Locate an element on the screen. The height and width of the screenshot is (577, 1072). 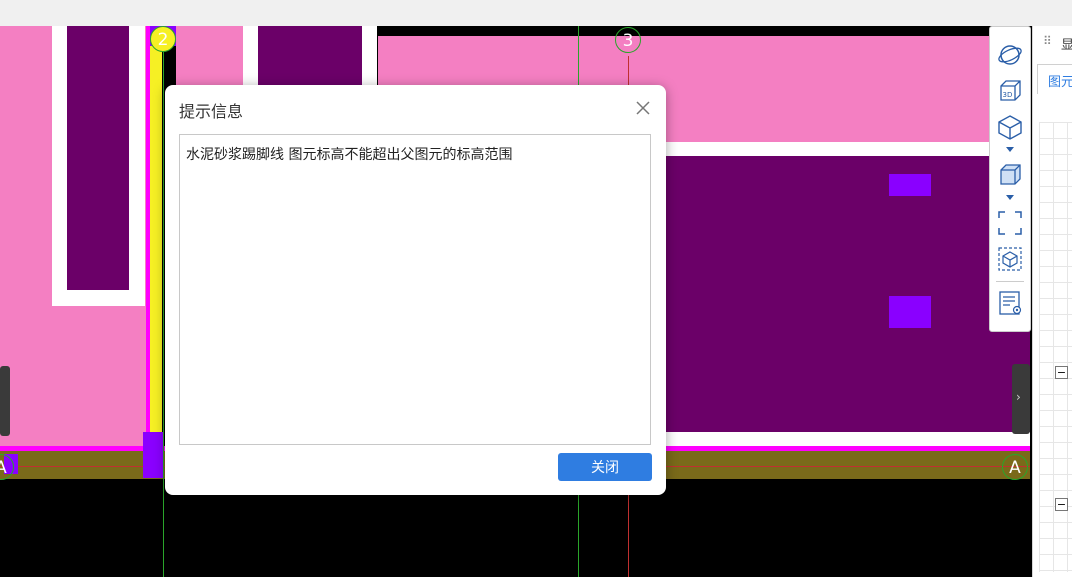
right-panel-toggle: › is located at coordinates (1021, 399).